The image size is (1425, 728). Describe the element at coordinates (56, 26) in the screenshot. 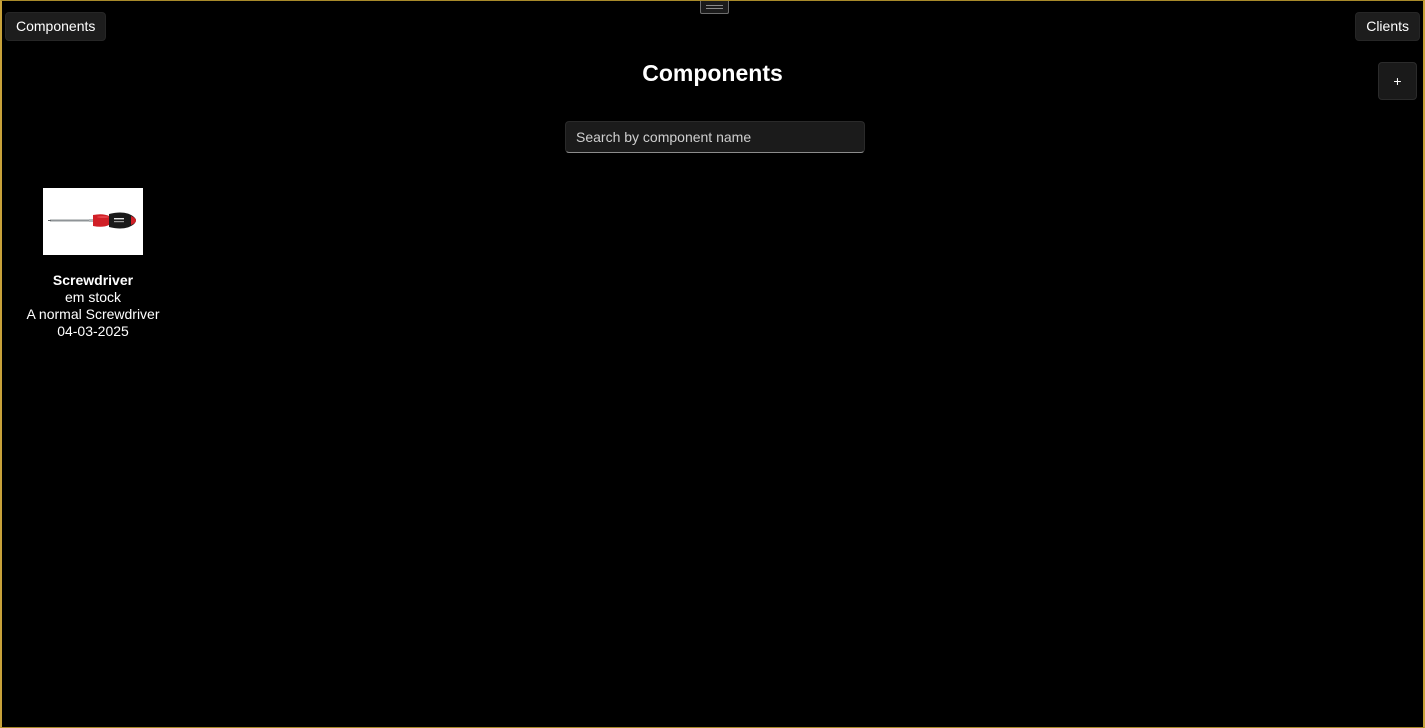

I see `components-nav-button: Components` at that location.